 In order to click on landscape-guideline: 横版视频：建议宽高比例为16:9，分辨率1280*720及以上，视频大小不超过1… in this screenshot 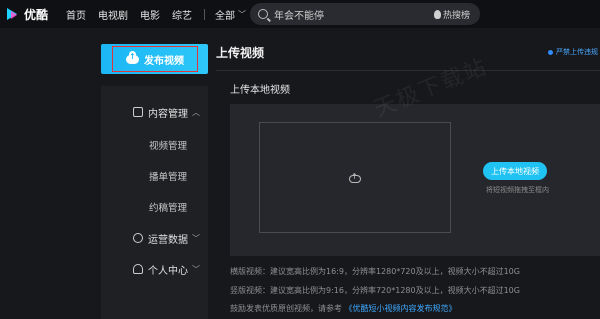, I will do `click(375, 271)`.